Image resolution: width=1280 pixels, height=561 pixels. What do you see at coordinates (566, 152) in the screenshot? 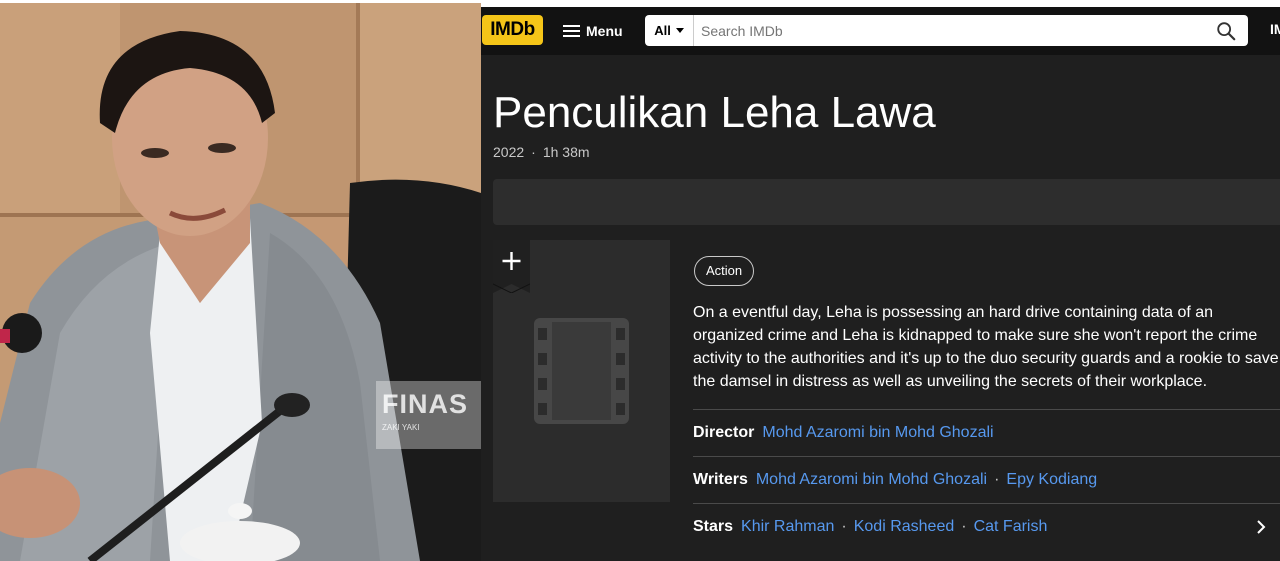
I see `runtime: 1h 38m` at bounding box center [566, 152].